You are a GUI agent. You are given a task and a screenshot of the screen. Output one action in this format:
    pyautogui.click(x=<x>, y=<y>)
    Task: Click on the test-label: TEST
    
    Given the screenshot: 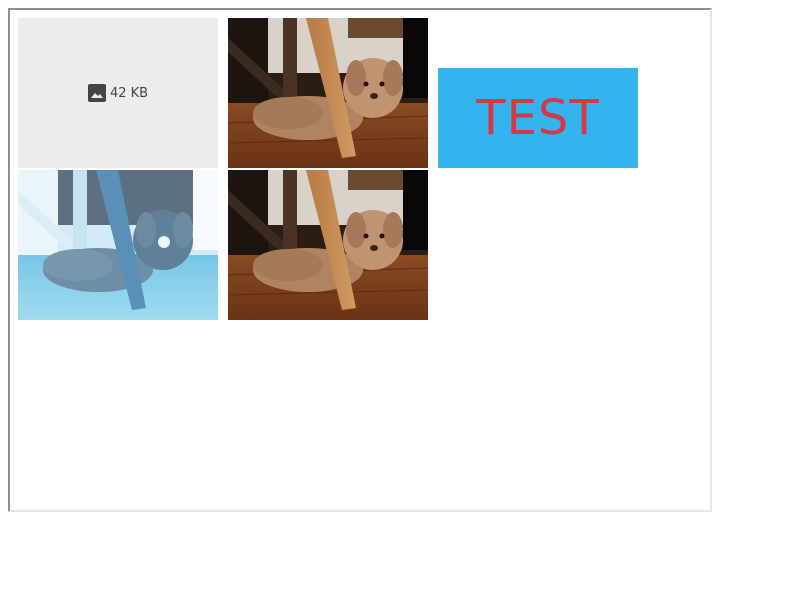 What is the action you would take?
    pyautogui.click(x=538, y=118)
    